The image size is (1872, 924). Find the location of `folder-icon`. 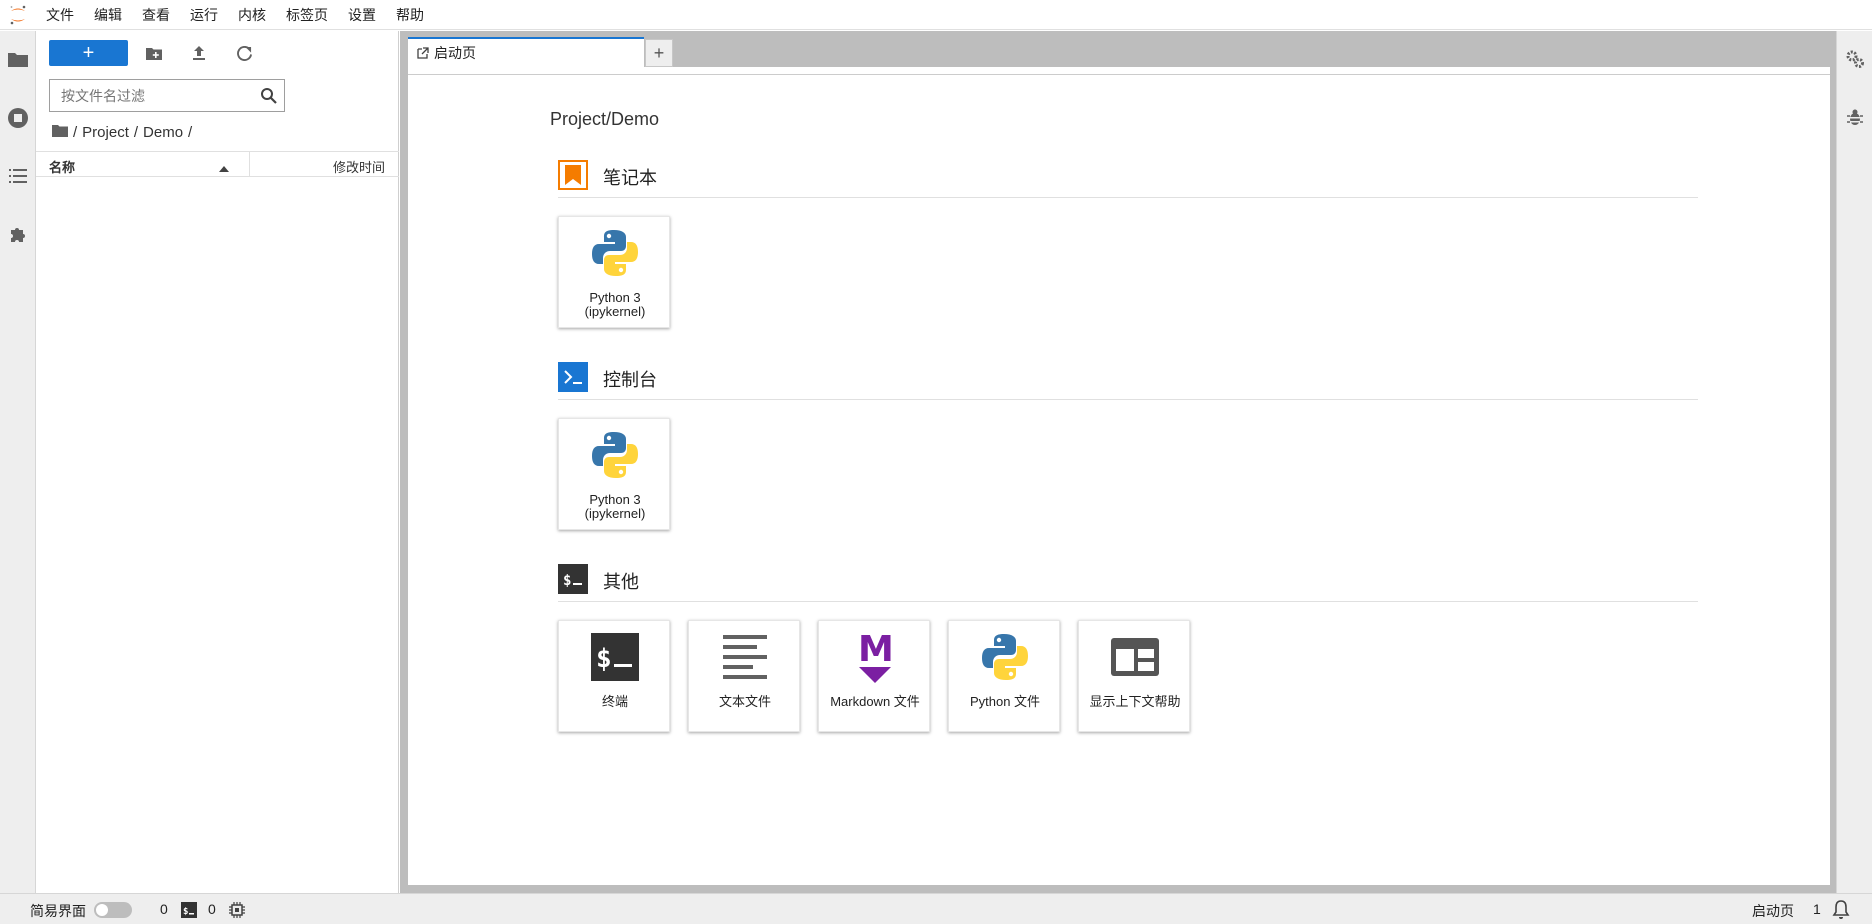

folder-icon is located at coordinates (18, 59).